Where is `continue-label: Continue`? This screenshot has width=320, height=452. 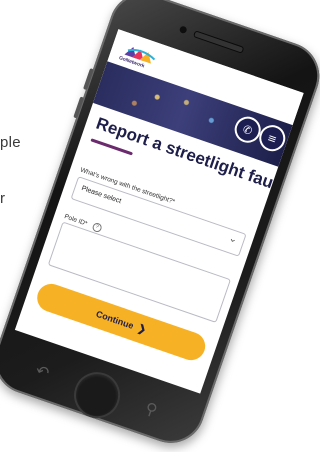
continue-label: Continue is located at coordinates (114, 319).